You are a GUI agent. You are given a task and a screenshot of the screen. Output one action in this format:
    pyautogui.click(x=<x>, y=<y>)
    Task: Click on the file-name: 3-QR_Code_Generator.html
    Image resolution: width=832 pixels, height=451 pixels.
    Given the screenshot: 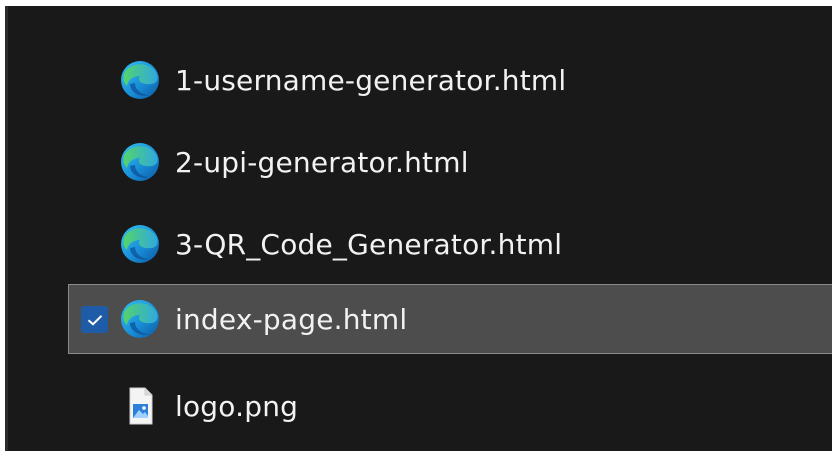 What is the action you would take?
    pyautogui.click(x=369, y=244)
    